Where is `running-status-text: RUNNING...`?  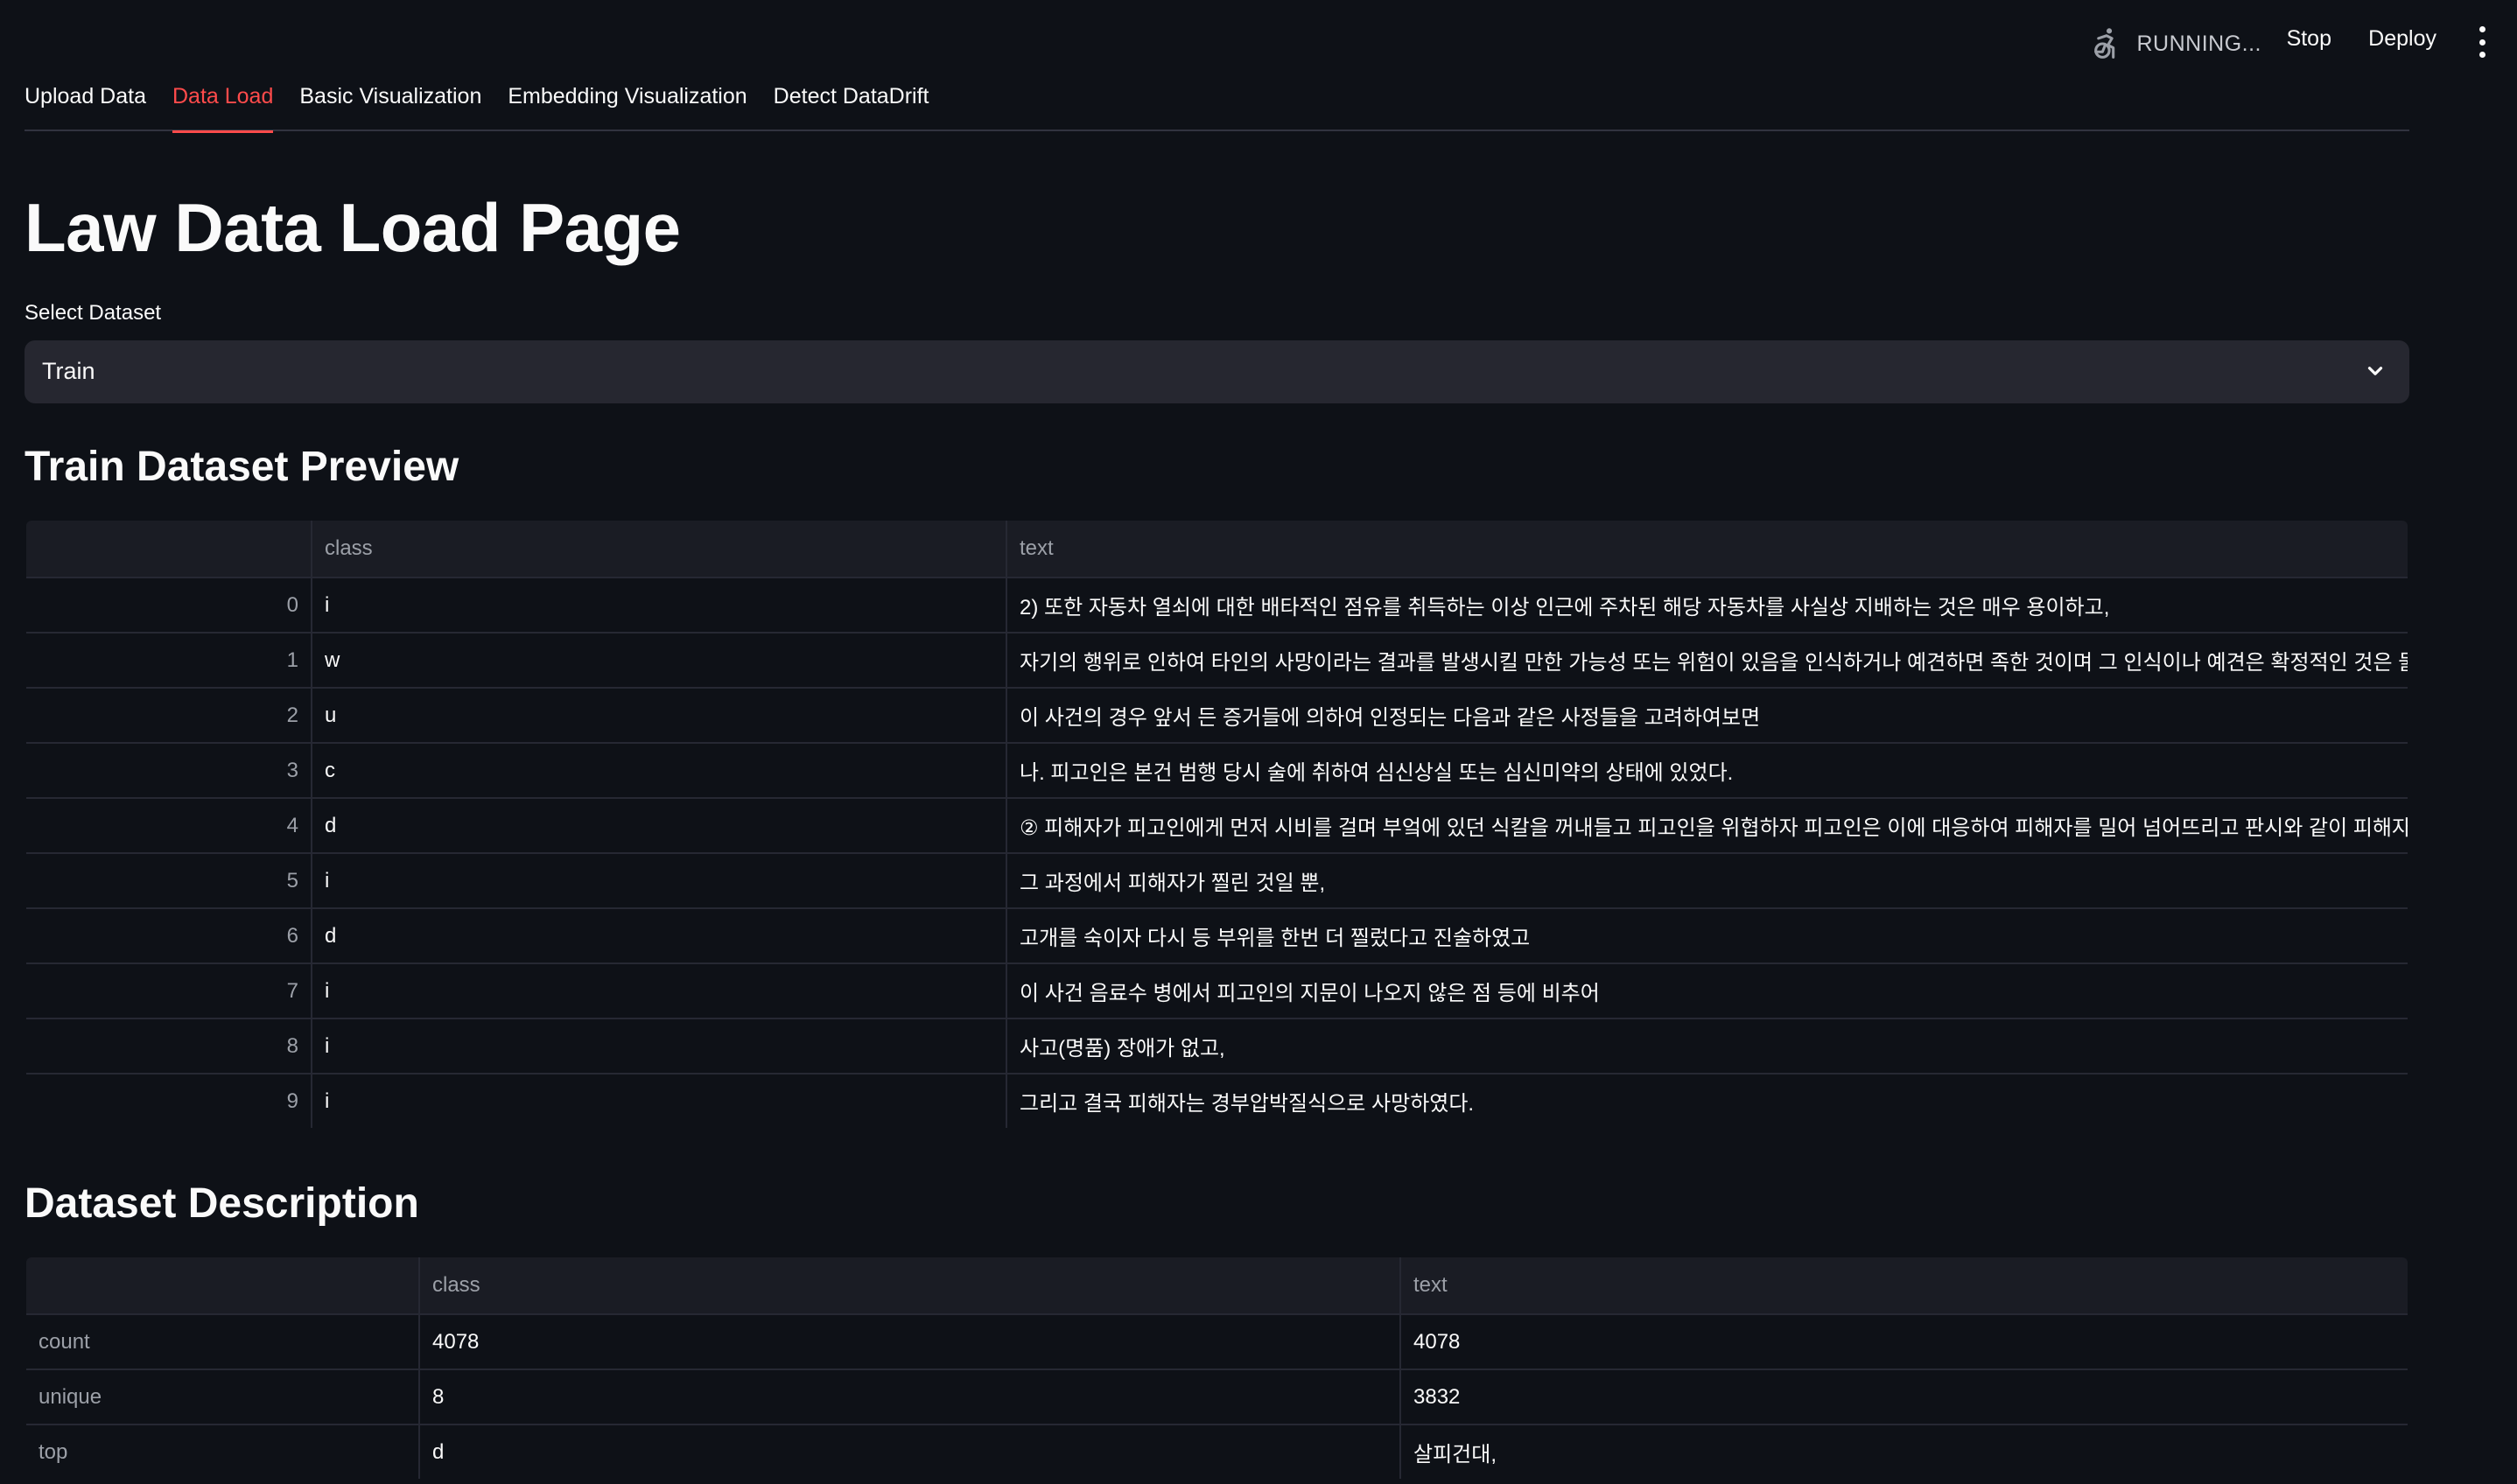
running-status-text: RUNNING... is located at coordinates (2198, 43).